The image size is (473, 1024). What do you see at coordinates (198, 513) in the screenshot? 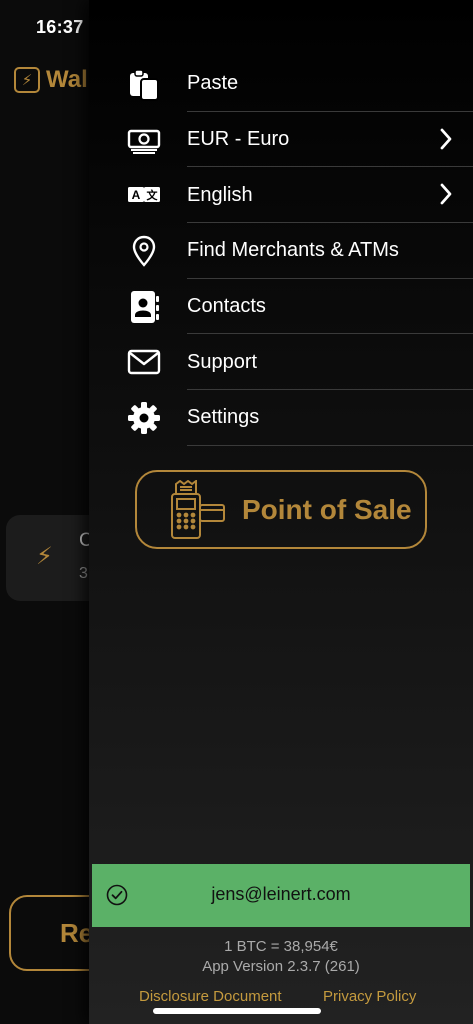
I see `pos-terminal-icon` at bounding box center [198, 513].